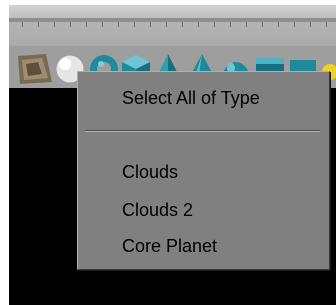 Image resolution: width=336 pixels, height=305 pixels. I want to click on menu-item-select-all-of-type: Select All of Type, so click(191, 98).